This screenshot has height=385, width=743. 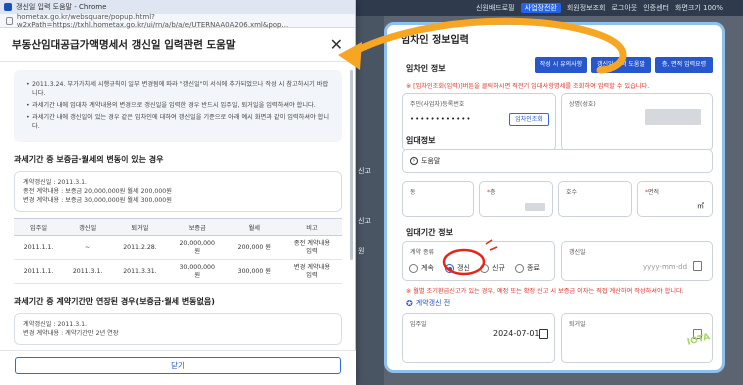 I want to click on annotation-arrowhead, so click(x=350, y=56).